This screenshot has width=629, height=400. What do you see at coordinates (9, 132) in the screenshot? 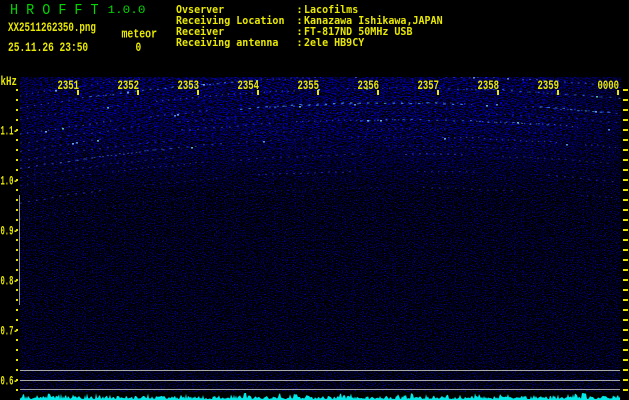
I see `svg-text: 1.1-` at bounding box center [9, 132].